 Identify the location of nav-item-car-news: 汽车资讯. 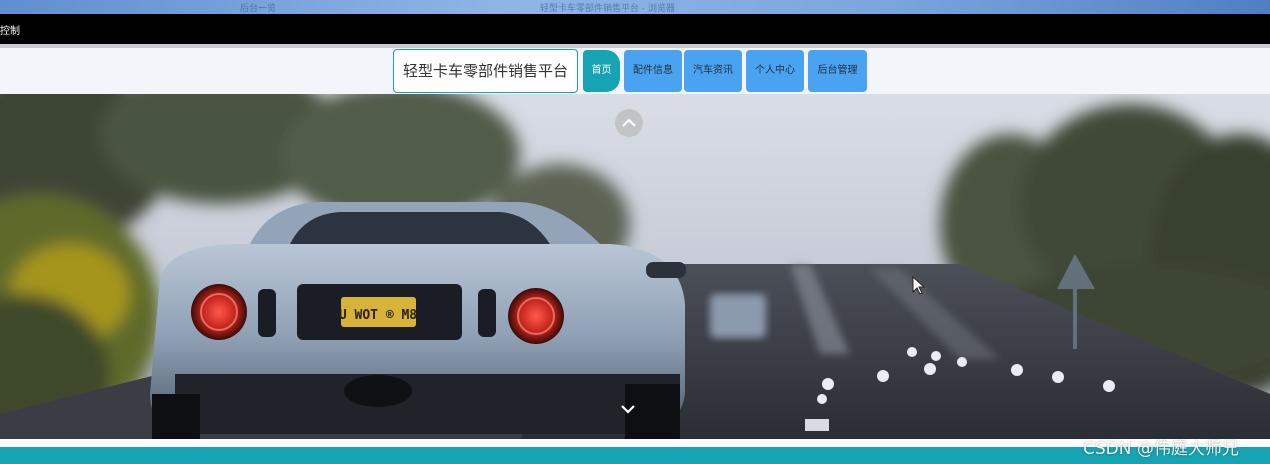
(713, 71).